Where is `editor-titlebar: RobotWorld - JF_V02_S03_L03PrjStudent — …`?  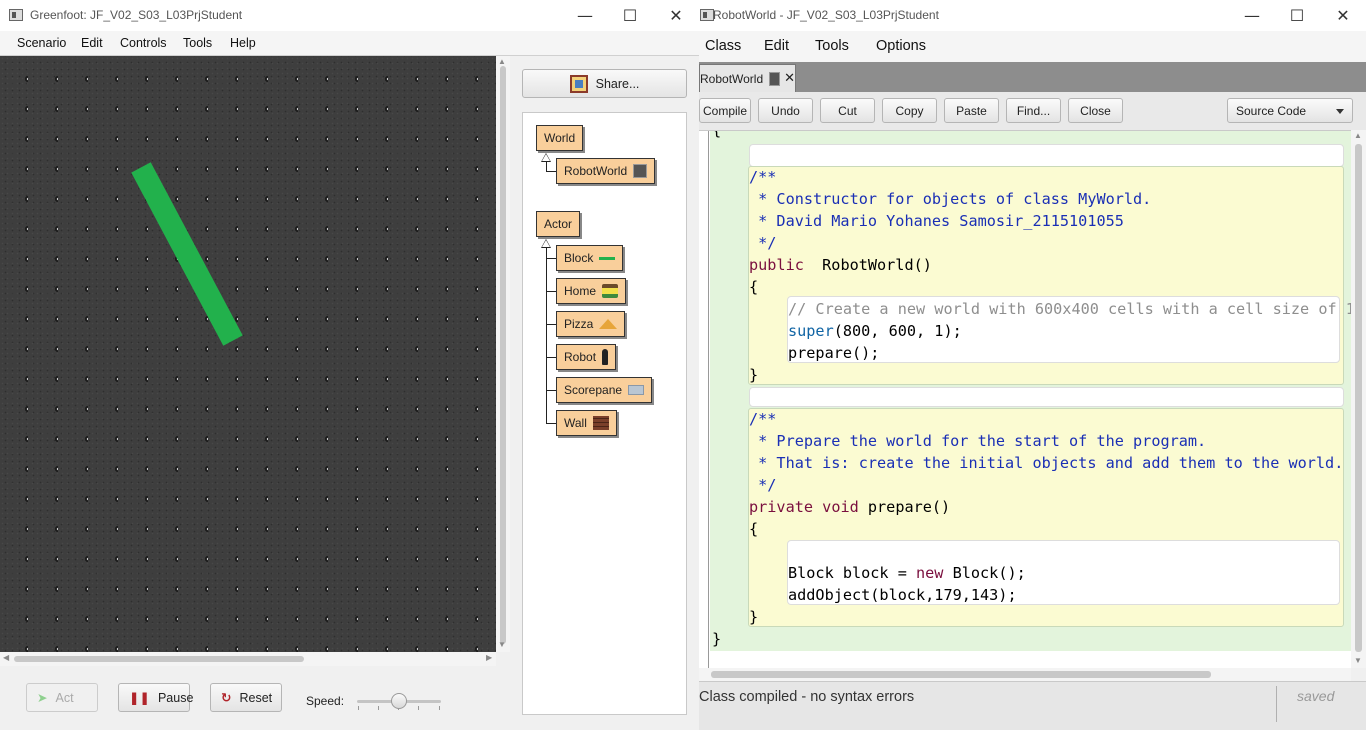
editor-titlebar: RobotWorld - JF_V02_S03_L03PrjStudent — … is located at coordinates (1032, 15).